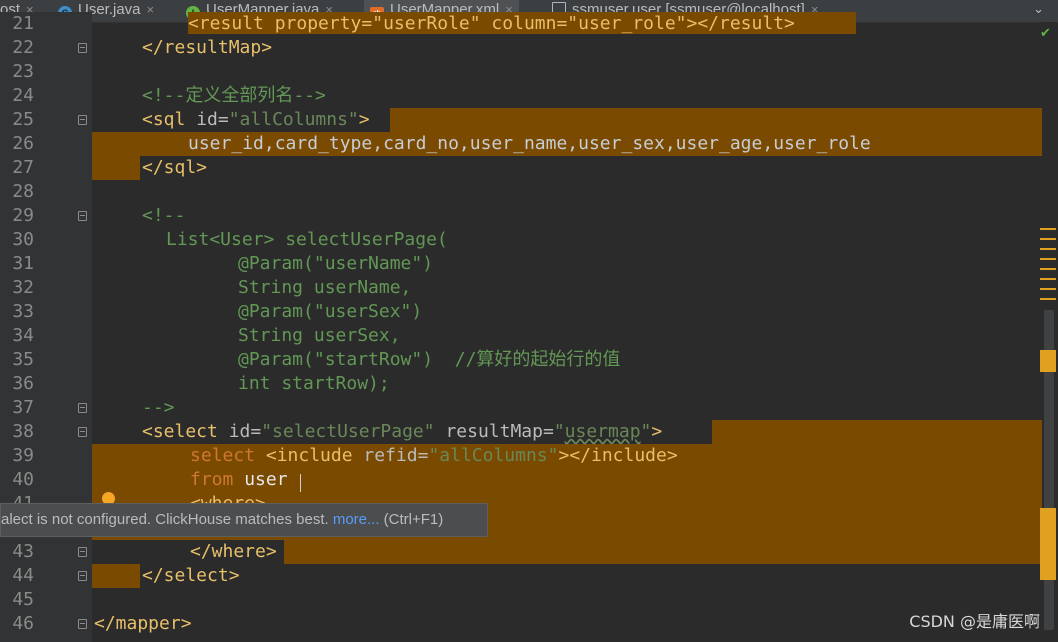 Image resolution: width=1058 pixels, height=642 pixels. I want to click on code-line: 32 String userName,, so click(529, 288).